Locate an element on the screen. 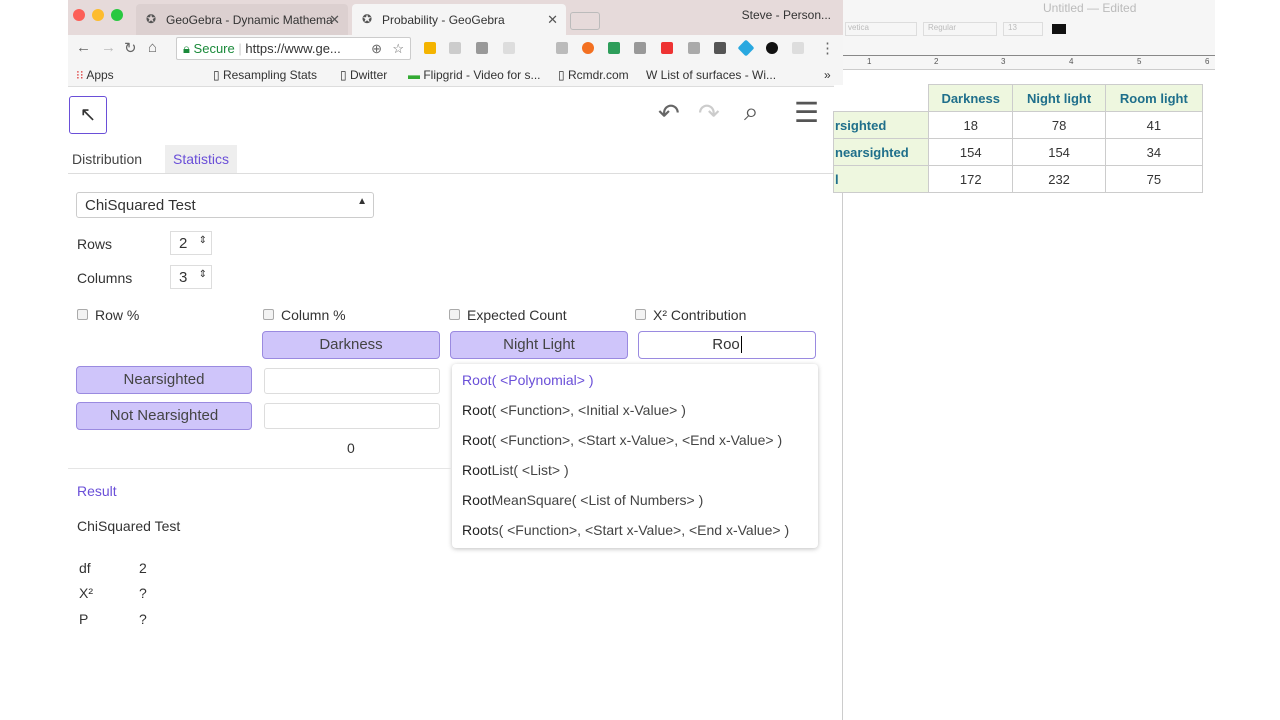 The height and width of the screenshot is (720, 1280). row-percent-label: Row % is located at coordinates (117, 315).